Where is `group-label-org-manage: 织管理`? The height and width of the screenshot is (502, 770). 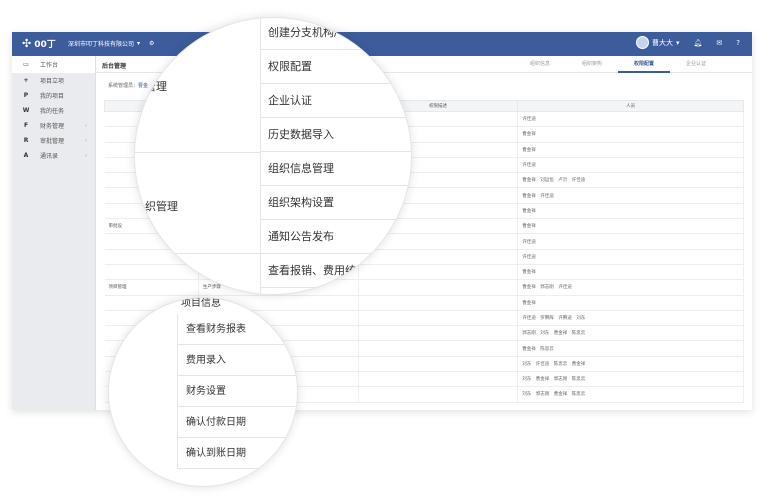
group-label-org-manage: 织管理 is located at coordinates (161, 206).